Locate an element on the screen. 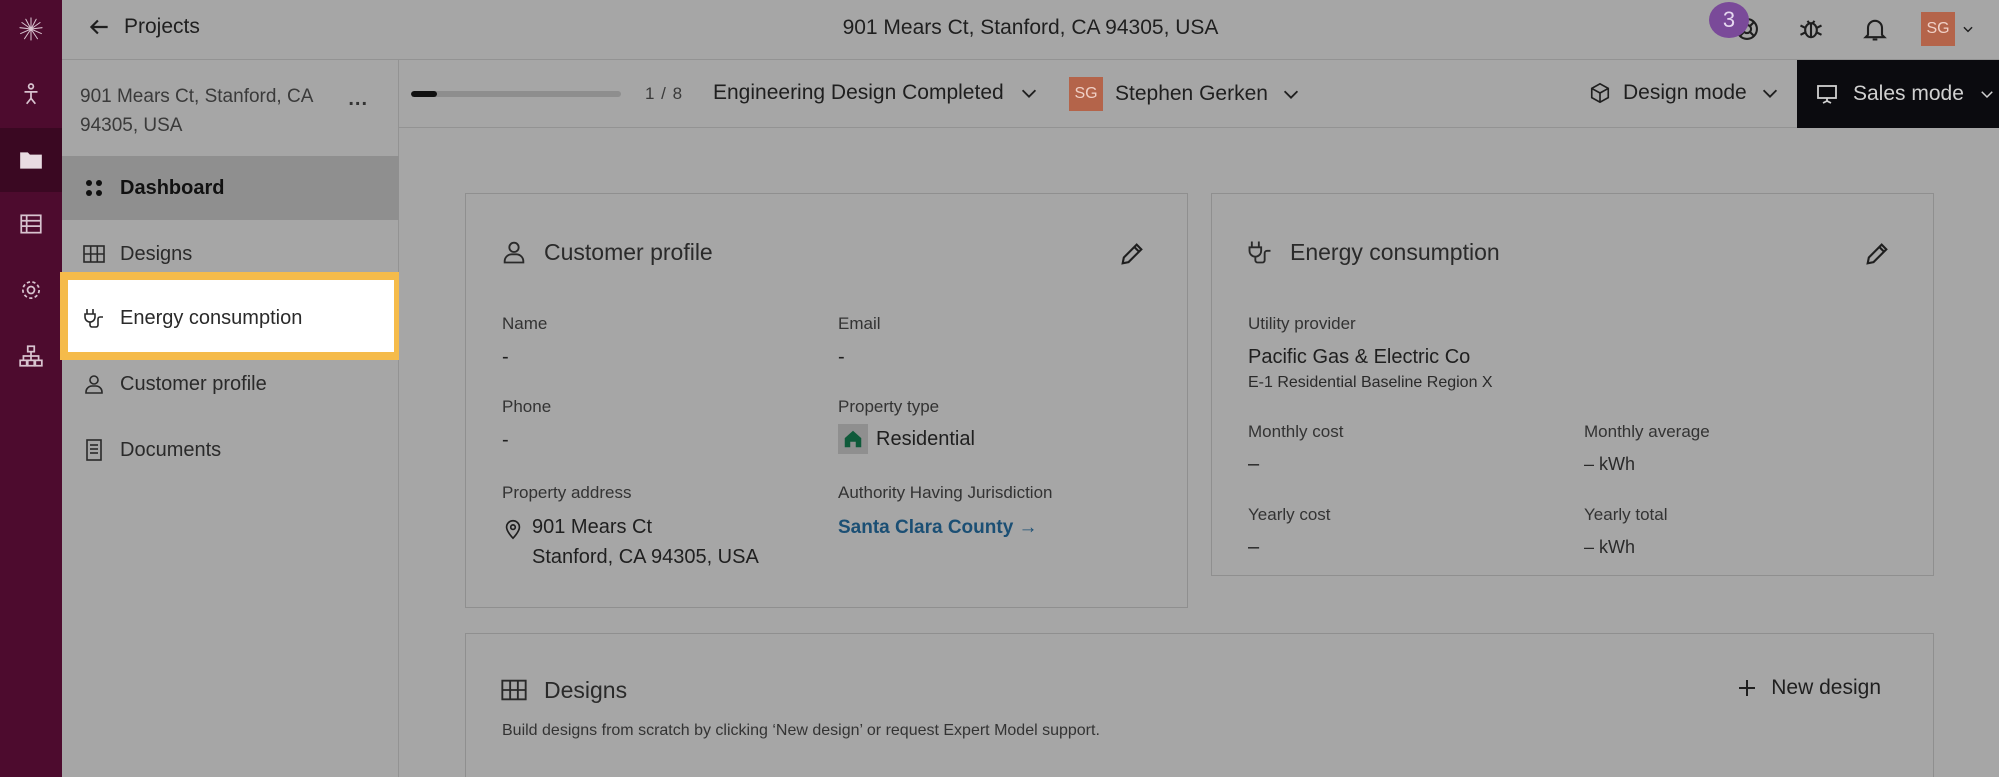 This screenshot has width=1999, height=777. yearly-cost-value: – is located at coordinates (1254, 547).